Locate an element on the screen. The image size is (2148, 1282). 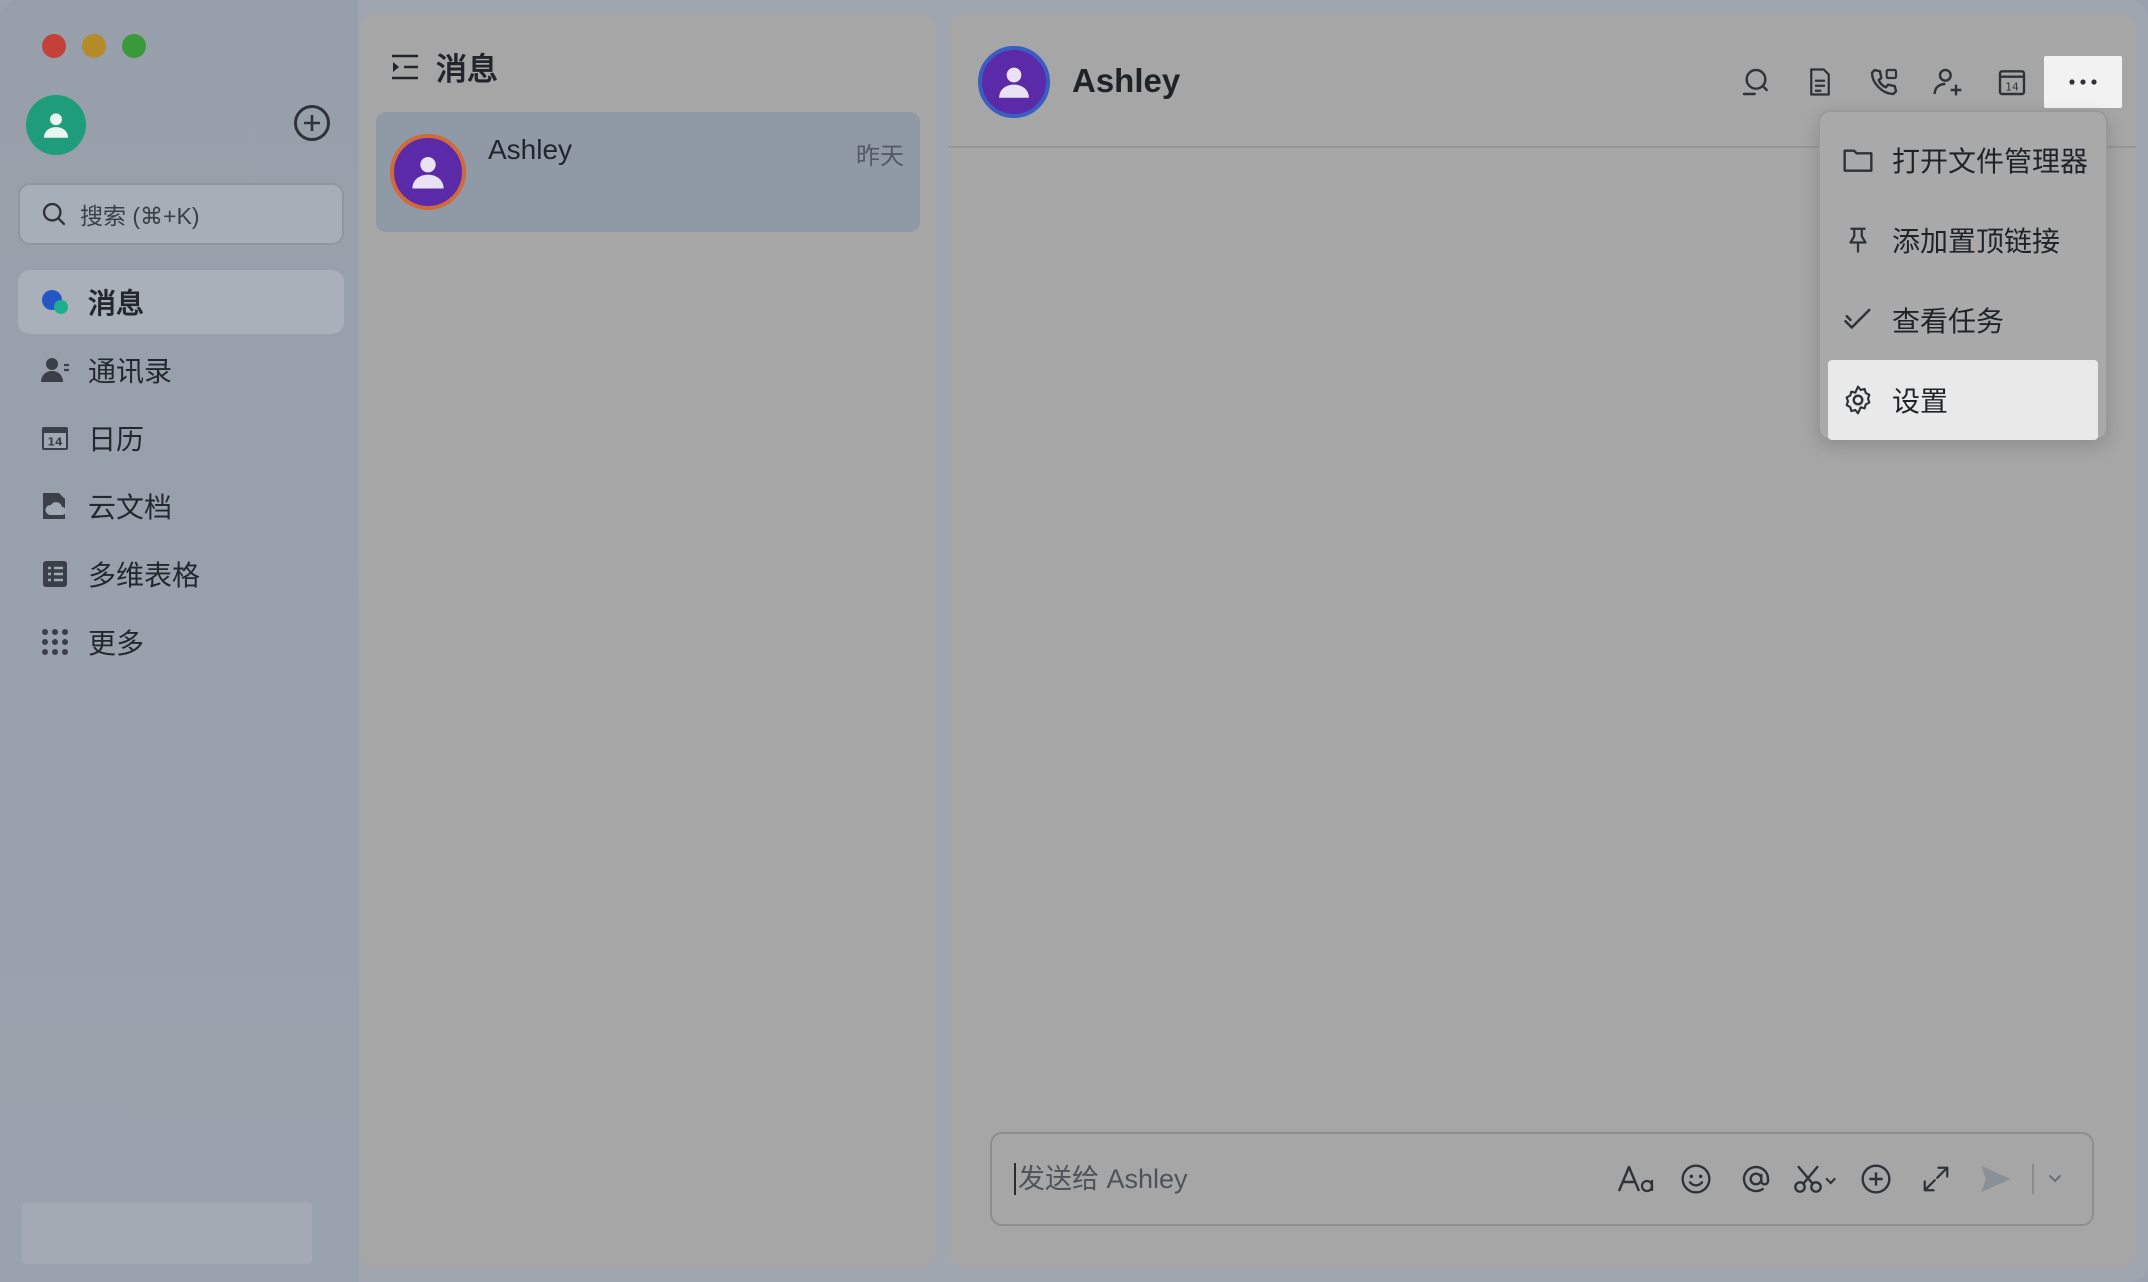
sidebar-item-label: 云文档 is located at coordinates (130, 507).